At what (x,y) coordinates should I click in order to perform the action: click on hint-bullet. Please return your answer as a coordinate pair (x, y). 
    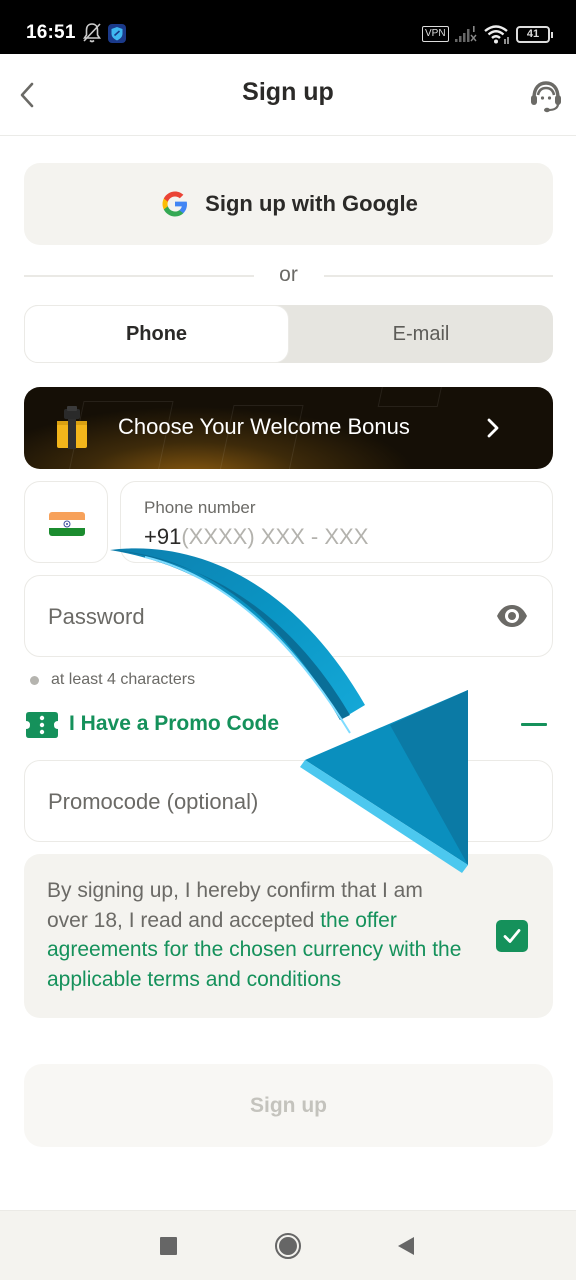
    Looking at the image, I should click on (34, 680).